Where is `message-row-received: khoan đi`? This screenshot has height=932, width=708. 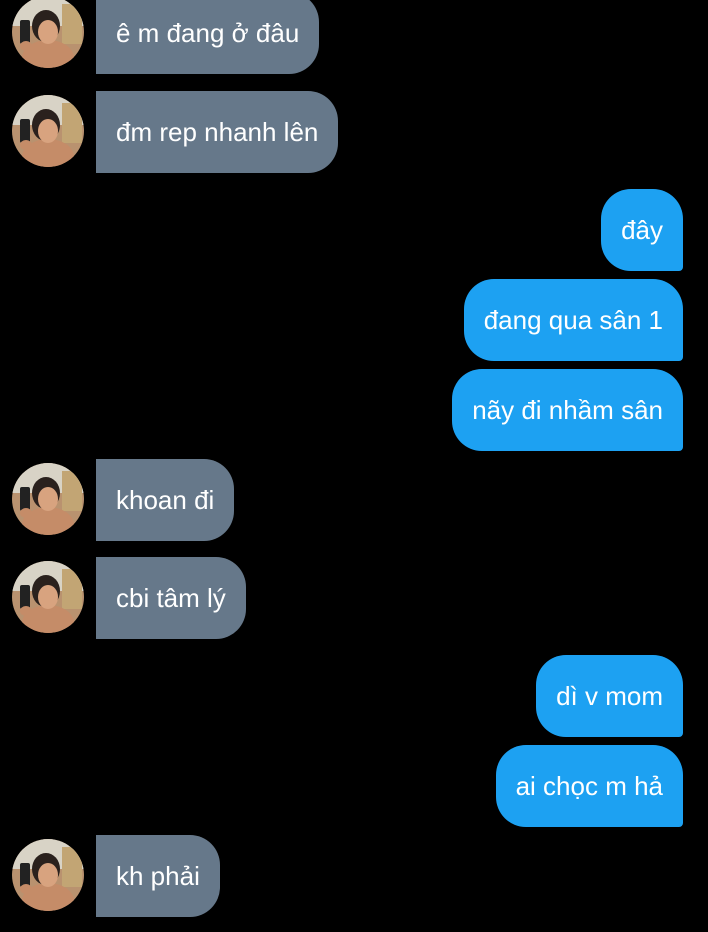 message-row-received: khoan đi is located at coordinates (354, 500).